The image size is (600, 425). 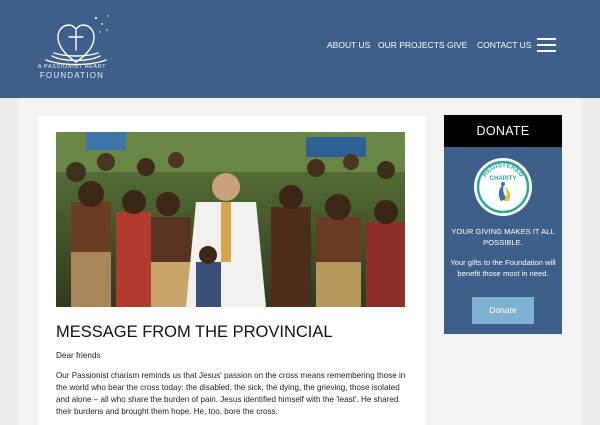 What do you see at coordinates (411, 45) in the screenshot?
I see `nav-our-projects: OUR PROJECTS` at bounding box center [411, 45].